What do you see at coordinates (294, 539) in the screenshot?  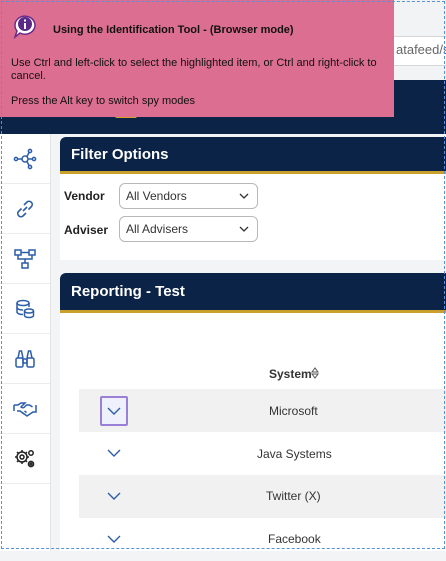 I see `cell-system: Facebook` at bounding box center [294, 539].